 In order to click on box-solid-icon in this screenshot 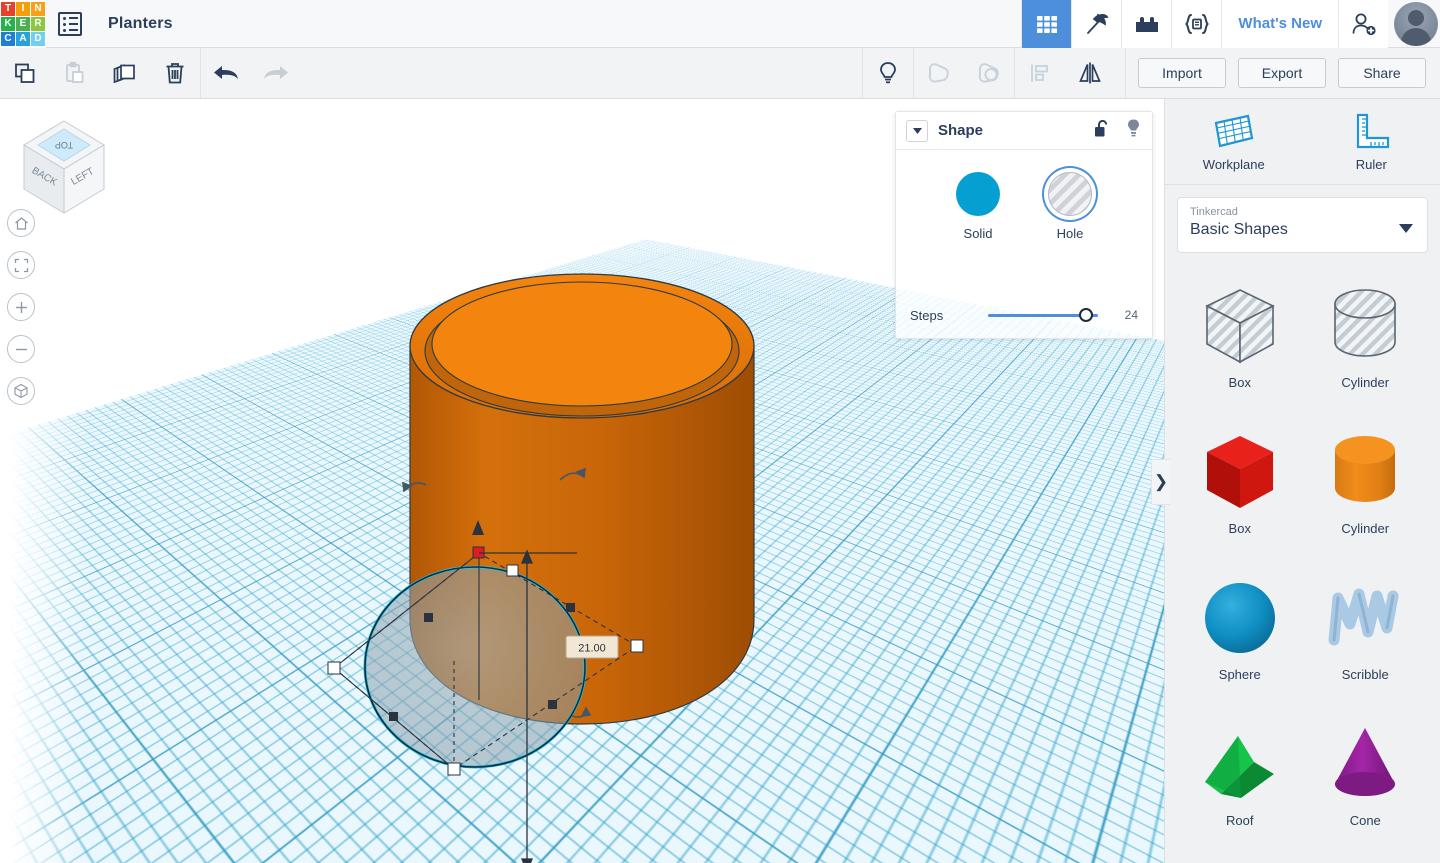, I will do `click(1240, 472)`.